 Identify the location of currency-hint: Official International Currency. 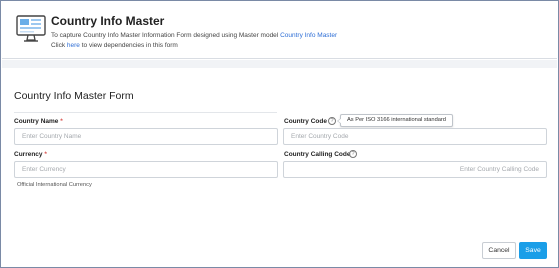
(54, 185).